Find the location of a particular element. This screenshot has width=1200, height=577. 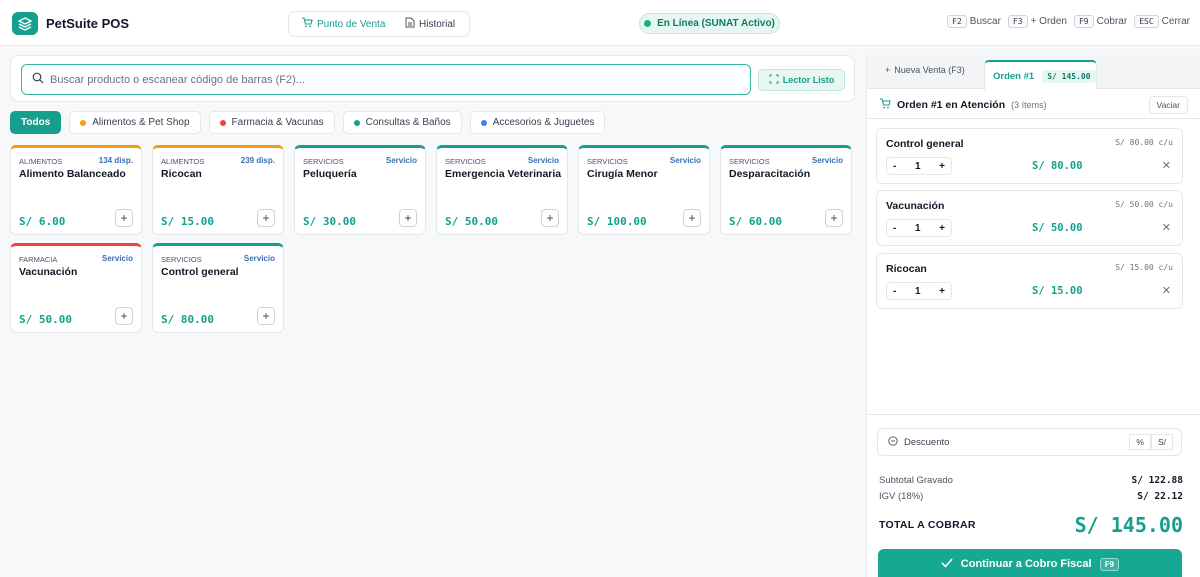

search-box is located at coordinates (386, 79).